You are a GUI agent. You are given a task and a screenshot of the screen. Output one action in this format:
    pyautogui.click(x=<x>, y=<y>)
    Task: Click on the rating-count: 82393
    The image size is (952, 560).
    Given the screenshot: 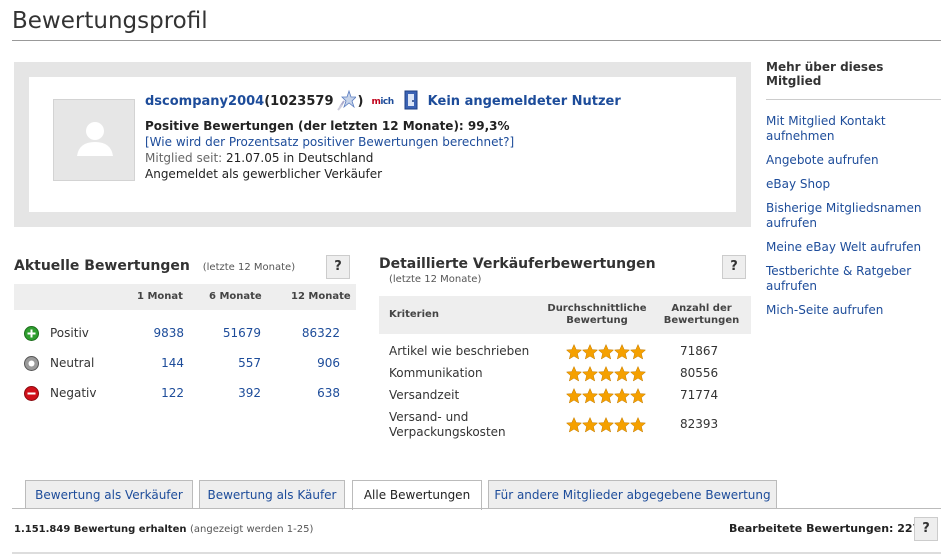 What is the action you would take?
    pyautogui.click(x=699, y=424)
    